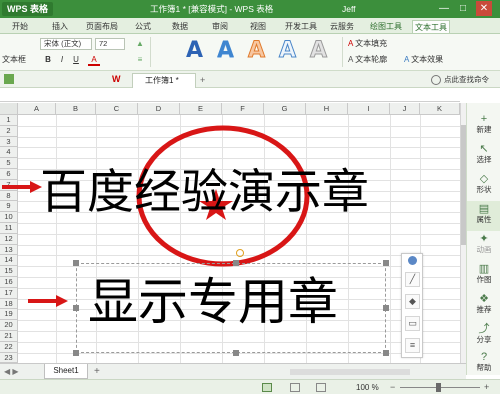 This screenshot has width=500, height=394. I want to click on user-account: Jeff, so click(349, 9).